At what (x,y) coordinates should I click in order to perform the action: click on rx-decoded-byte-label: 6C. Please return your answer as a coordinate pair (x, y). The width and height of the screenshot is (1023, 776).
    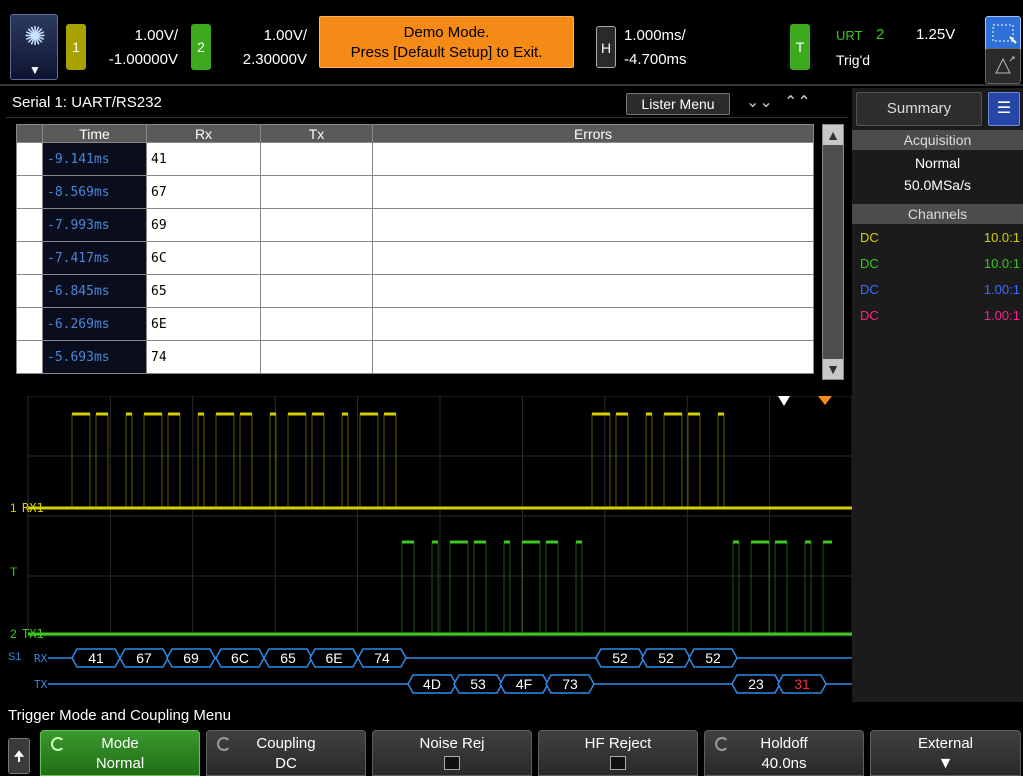
    Looking at the image, I should click on (240, 658).